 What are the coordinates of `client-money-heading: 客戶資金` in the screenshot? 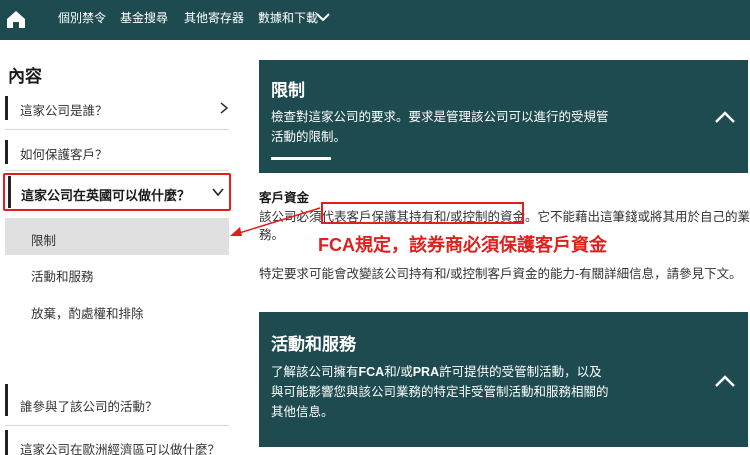 It's located at (284, 198).